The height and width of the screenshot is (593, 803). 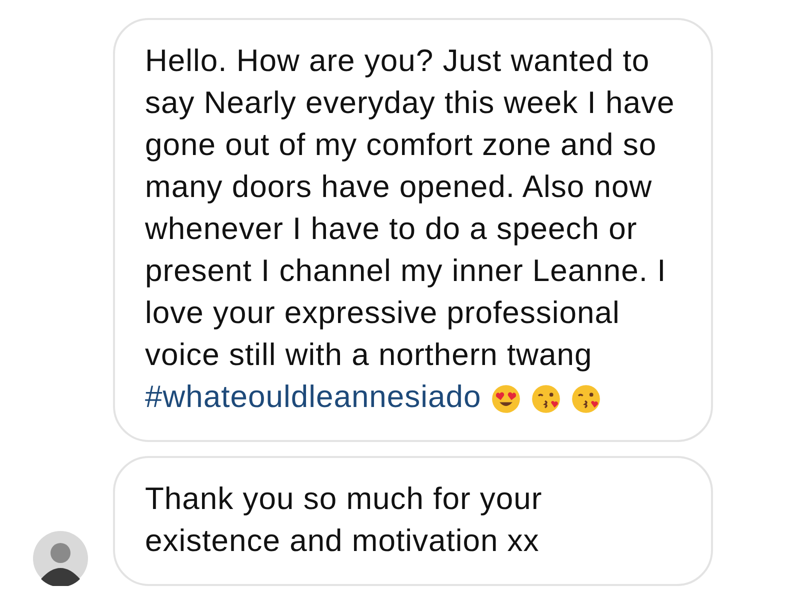 What do you see at coordinates (506, 399) in the screenshot?
I see `heart-eyes-emoji-icon` at bounding box center [506, 399].